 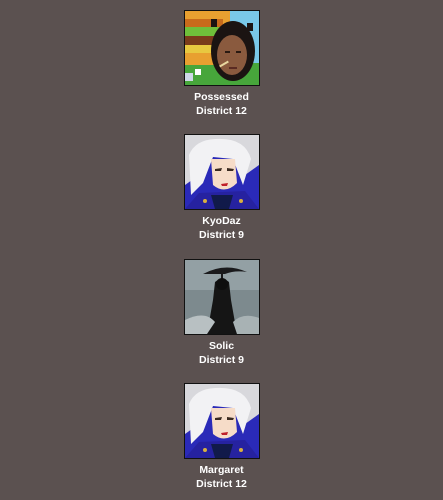 I want to click on tribute-name: Solic, so click(x=221, y=346).